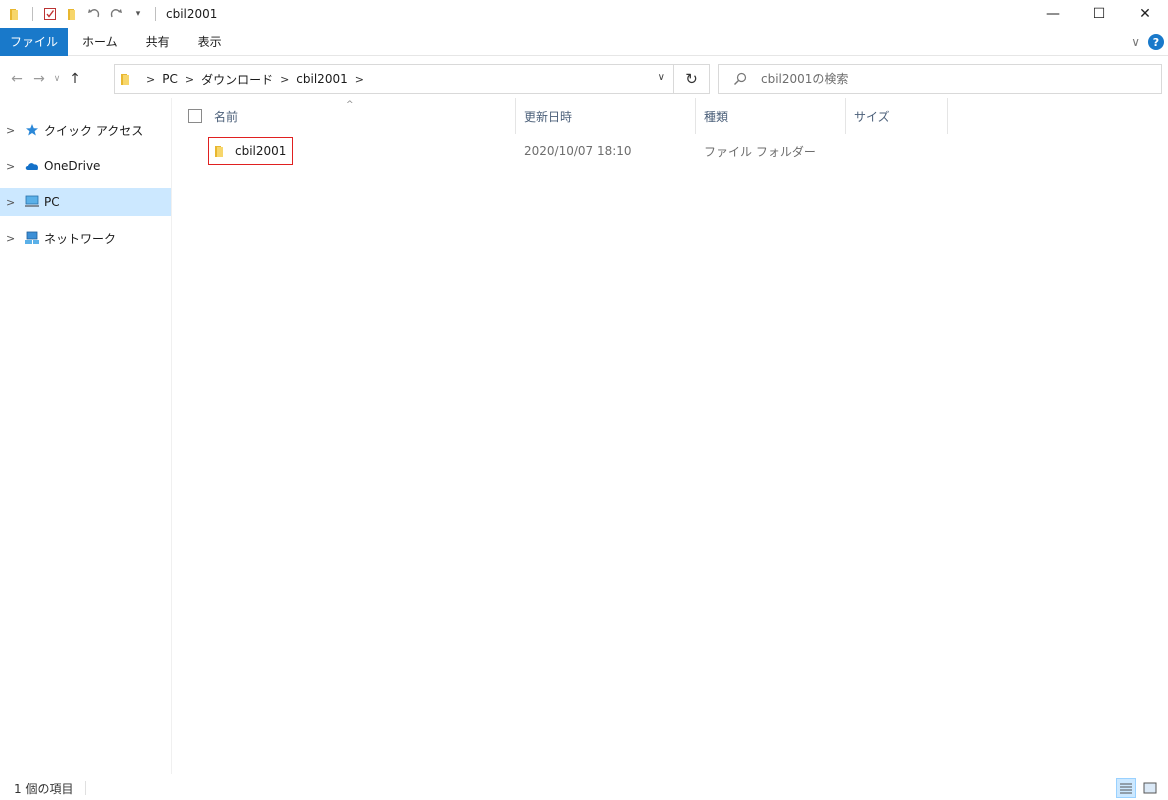 Image resolution: width=1168 pixels, height=800 pixels. What do you see at coordinates (44, 788) in the screenshot?
I see `item-count: 1 個の項目` at bounding box center [44, 788].